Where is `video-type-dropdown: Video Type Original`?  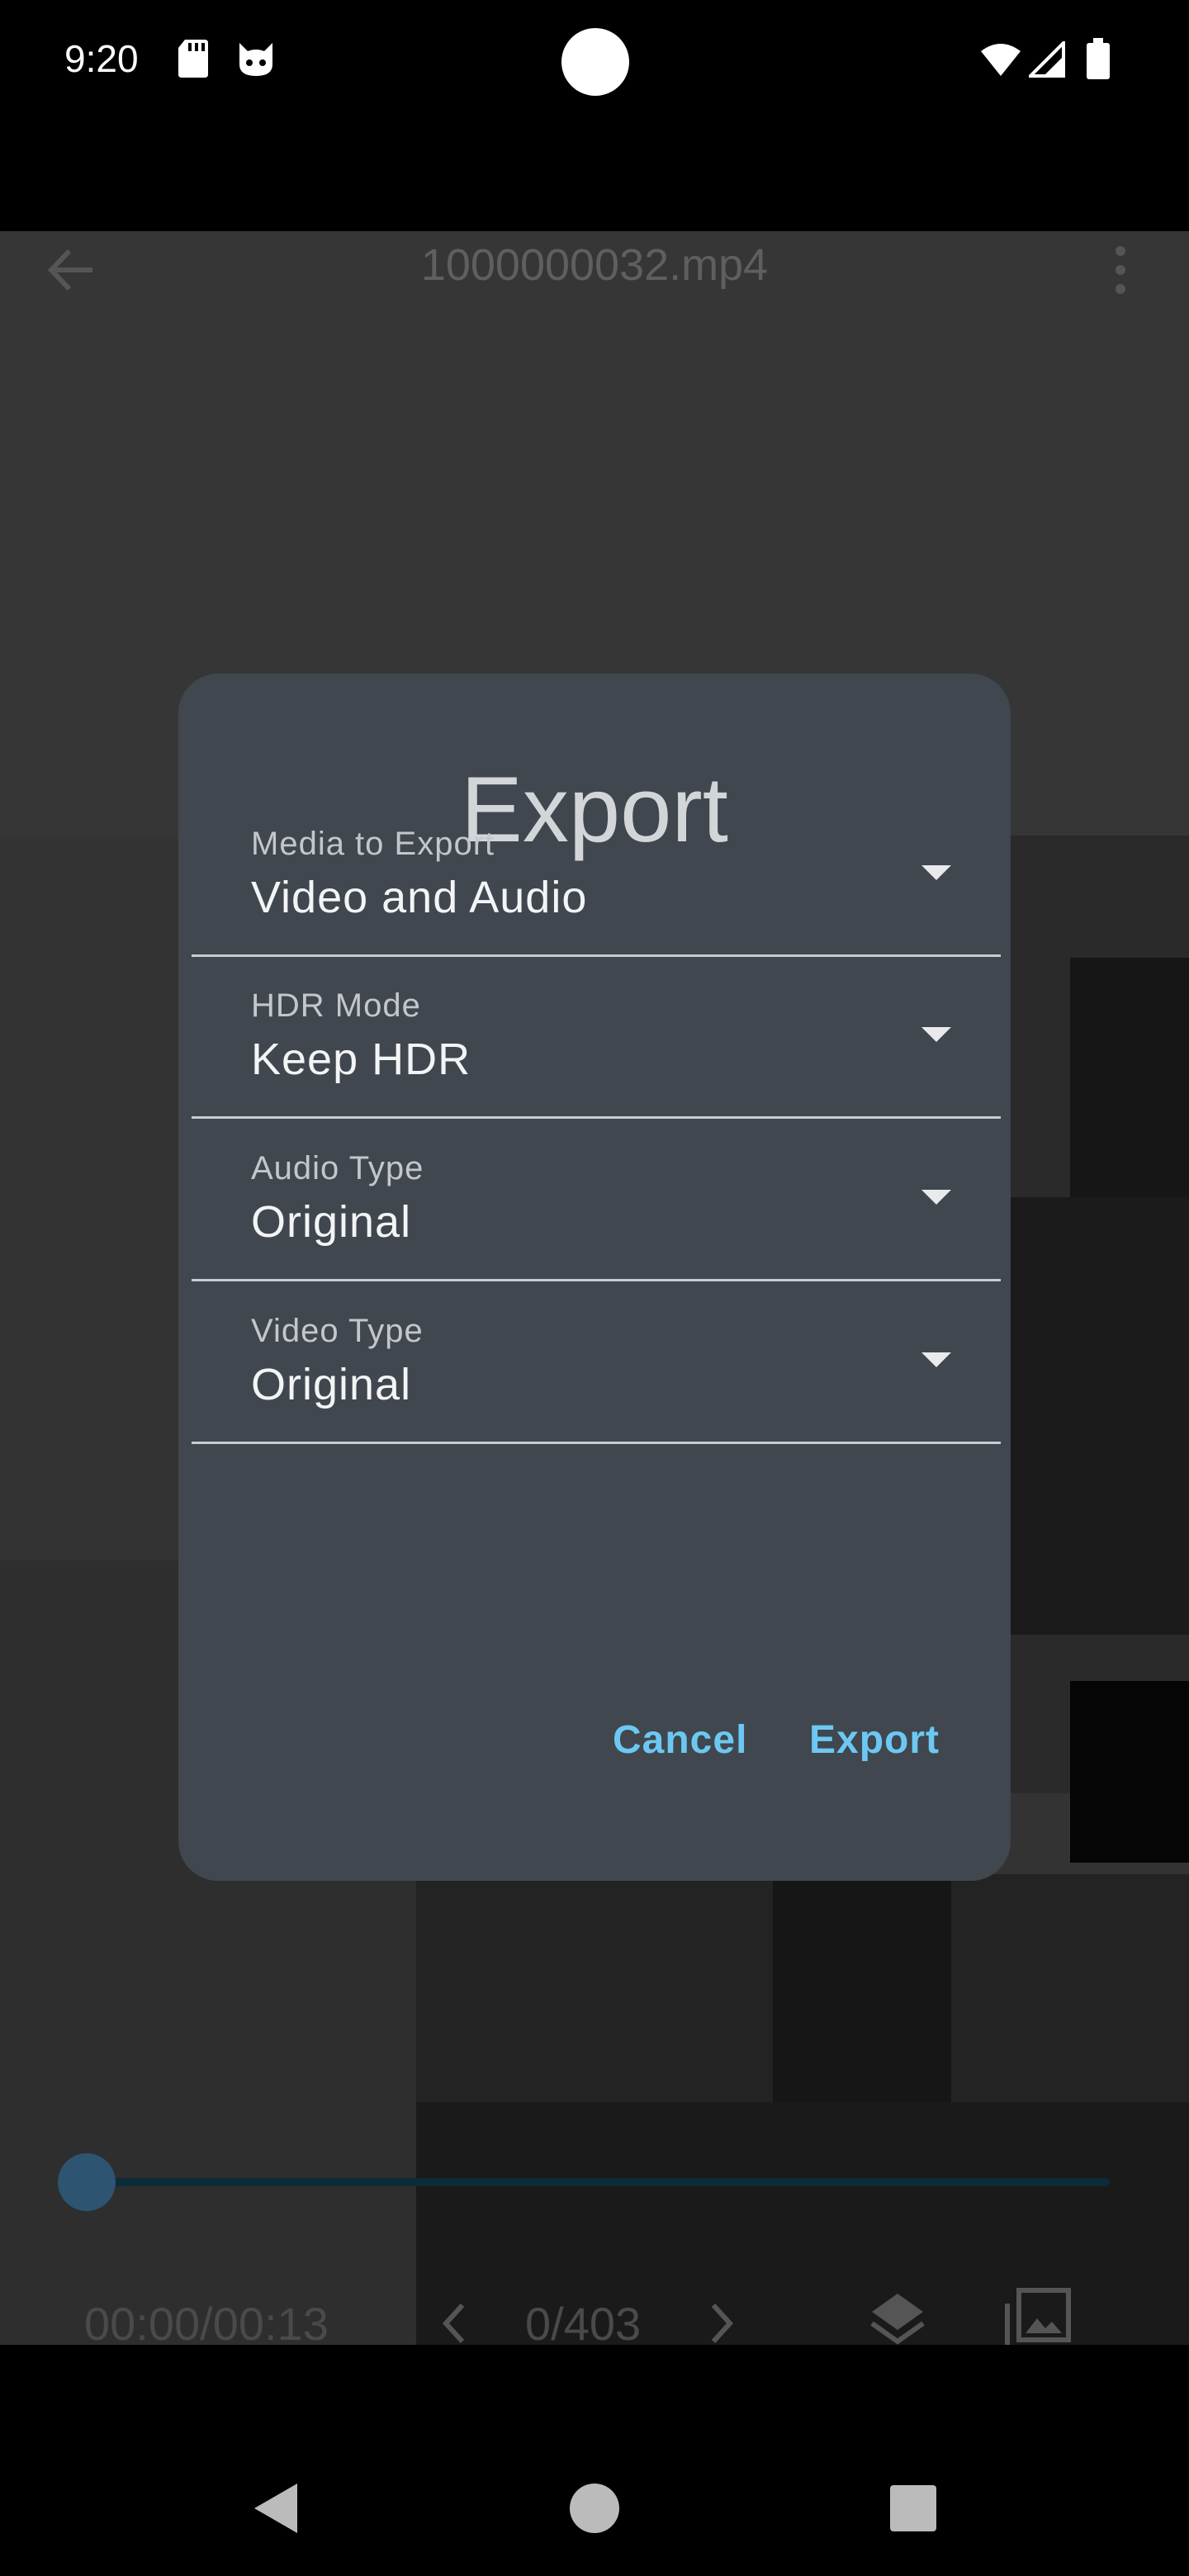 video-type-dropdown: Video Type Original is located at coordinates (596, 1362).